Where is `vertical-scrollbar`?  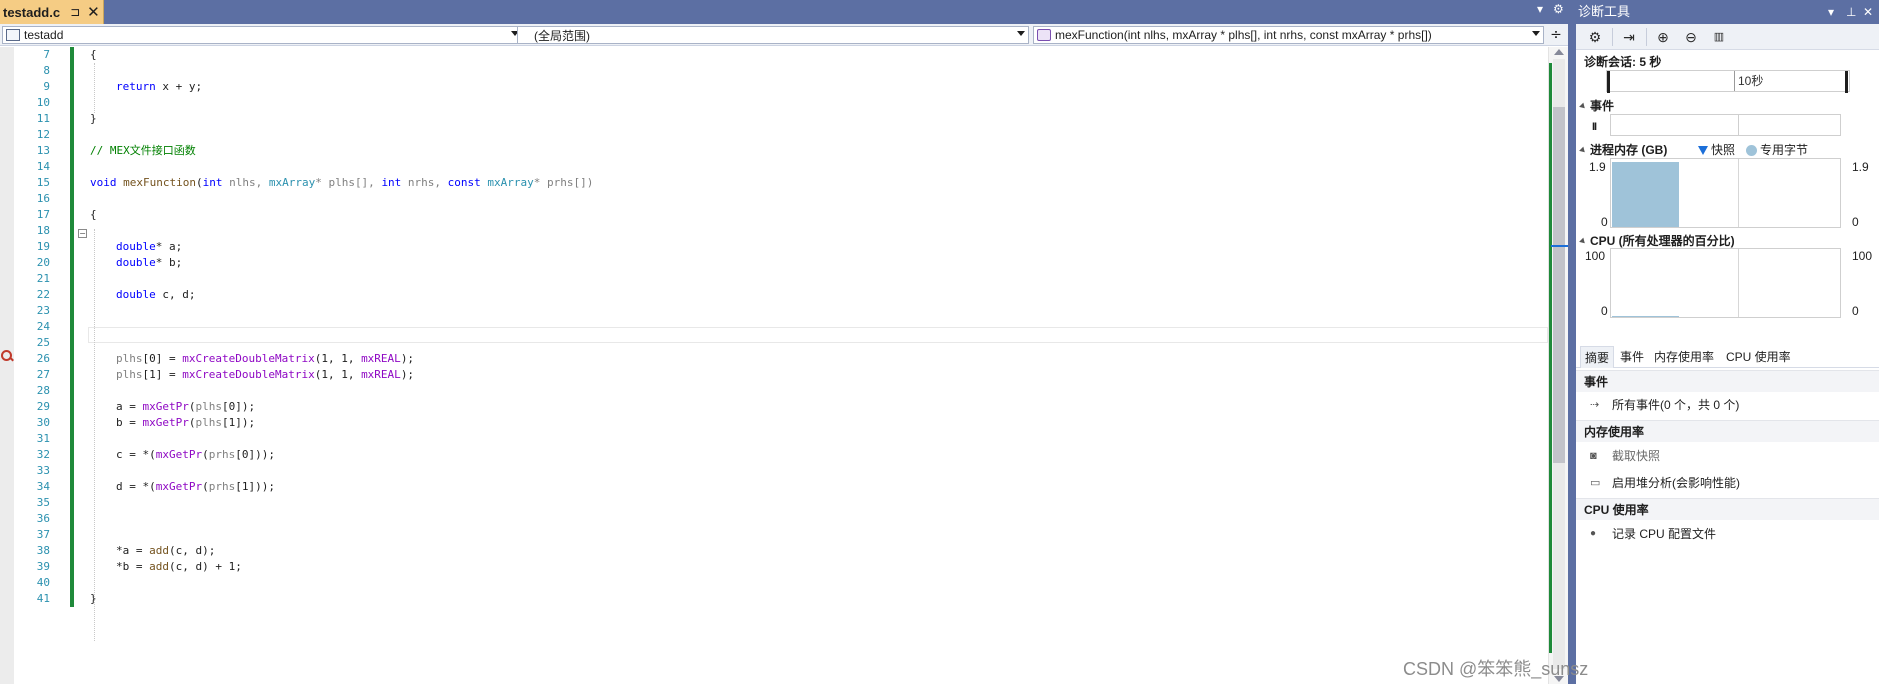 vertical-scrollbar is located at coordinates (1558, 365).